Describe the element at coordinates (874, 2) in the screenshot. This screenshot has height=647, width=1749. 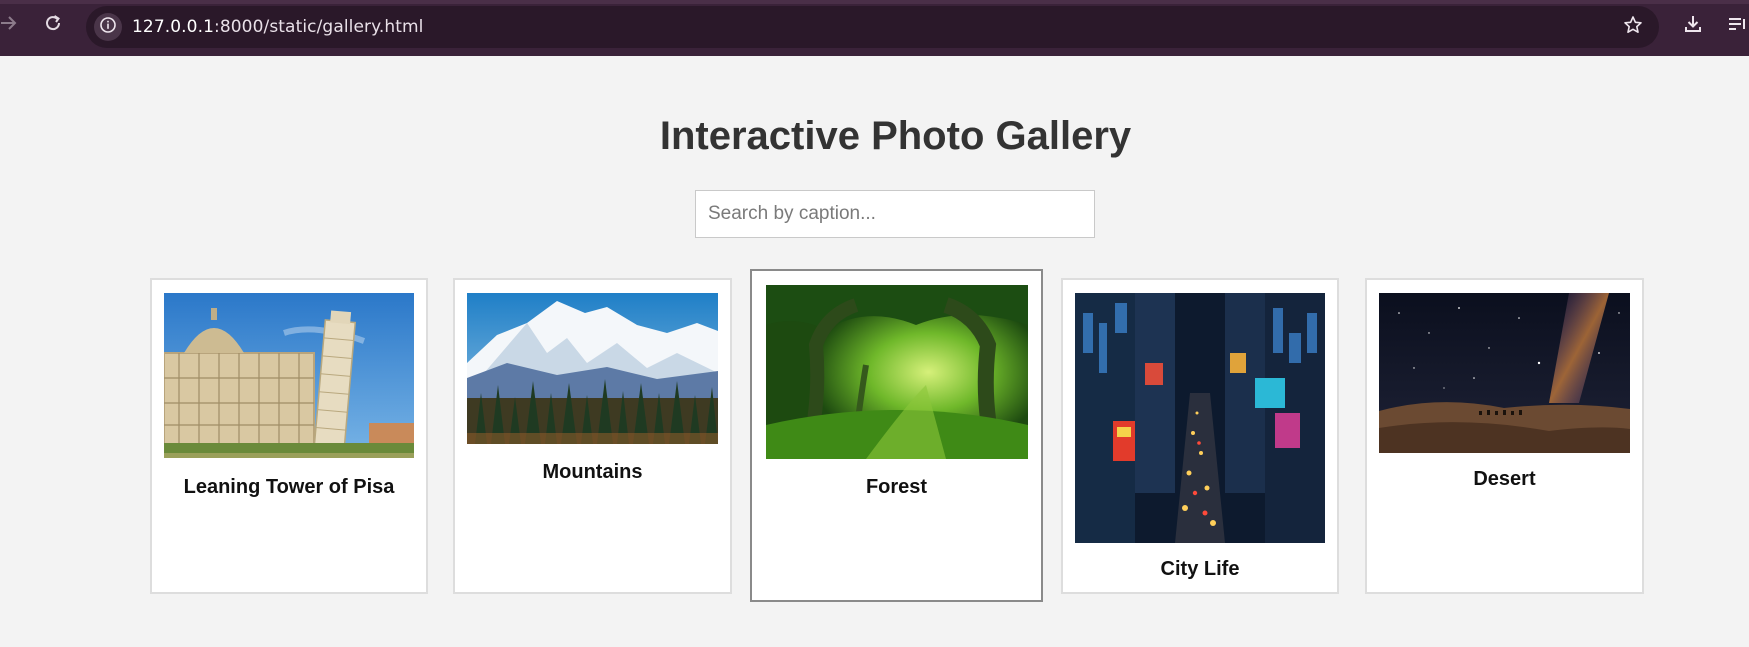
I see `tab-strip` at that location.